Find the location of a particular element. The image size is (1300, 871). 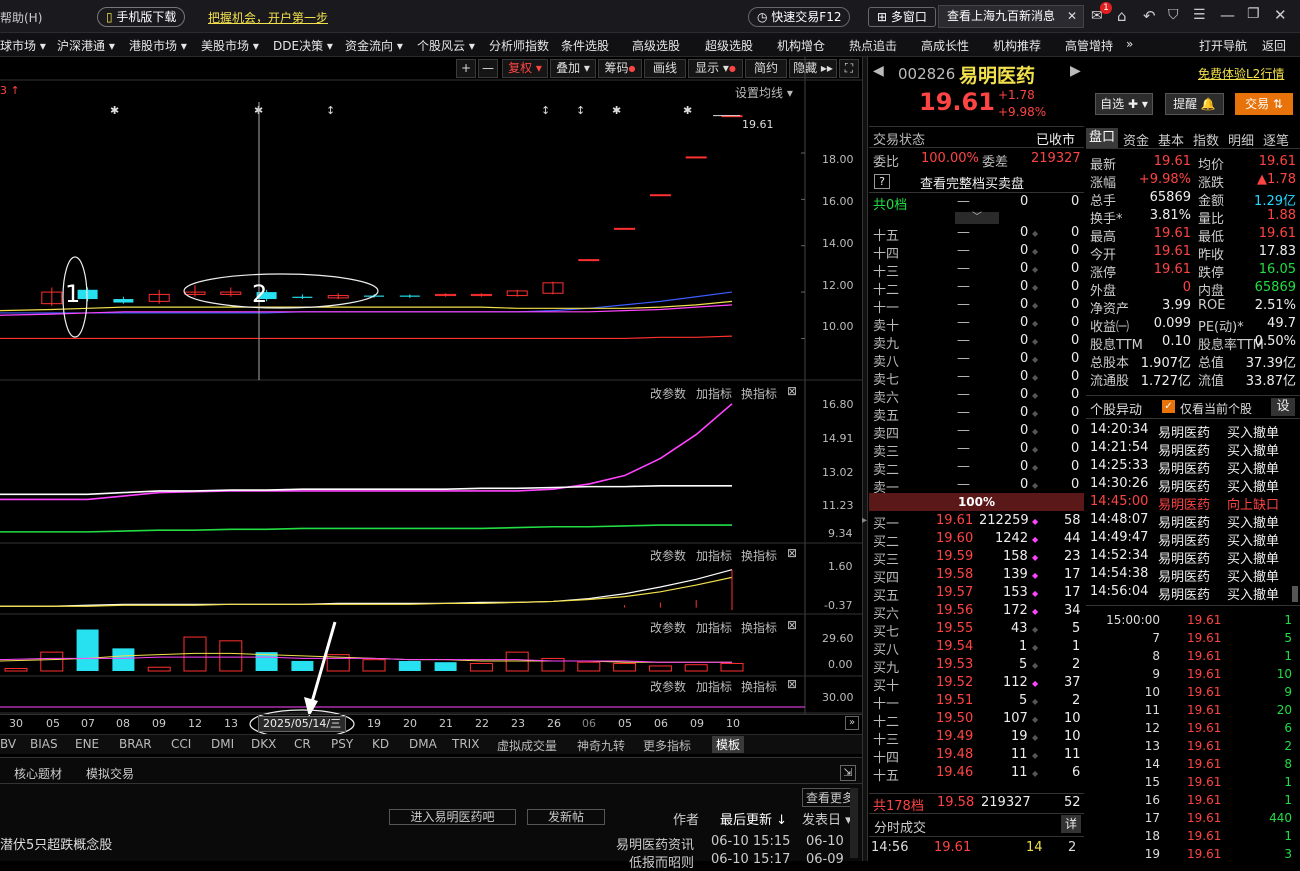

buy-row: 十五 19.46 11 ◆ 6 is located at coordinates (976, 774).